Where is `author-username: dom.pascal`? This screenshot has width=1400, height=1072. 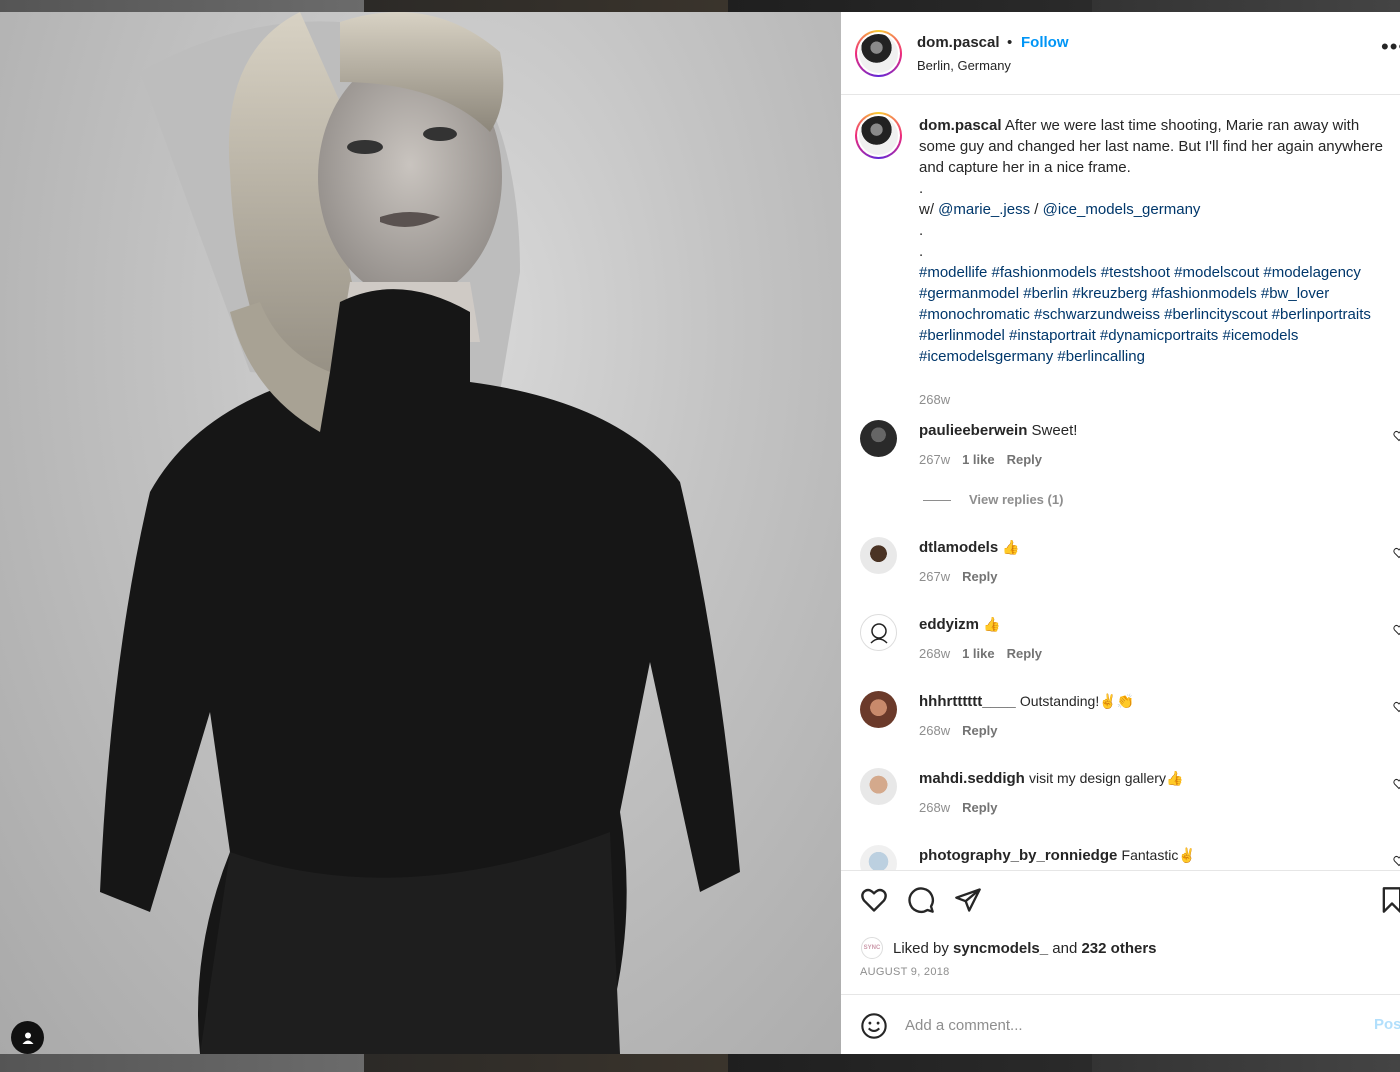
author-username: dom.pascal is located at coordinates (958, 42).